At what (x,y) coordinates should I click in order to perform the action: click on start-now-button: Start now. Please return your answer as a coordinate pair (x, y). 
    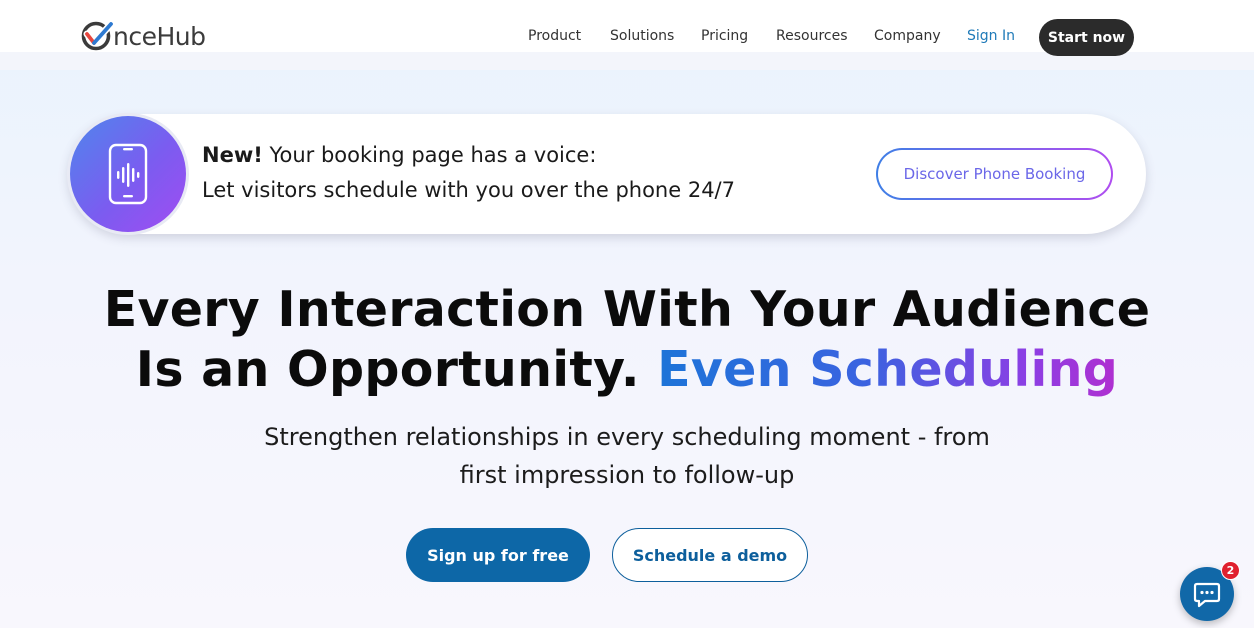
    Looking at the image, I should click on (1086, 37).